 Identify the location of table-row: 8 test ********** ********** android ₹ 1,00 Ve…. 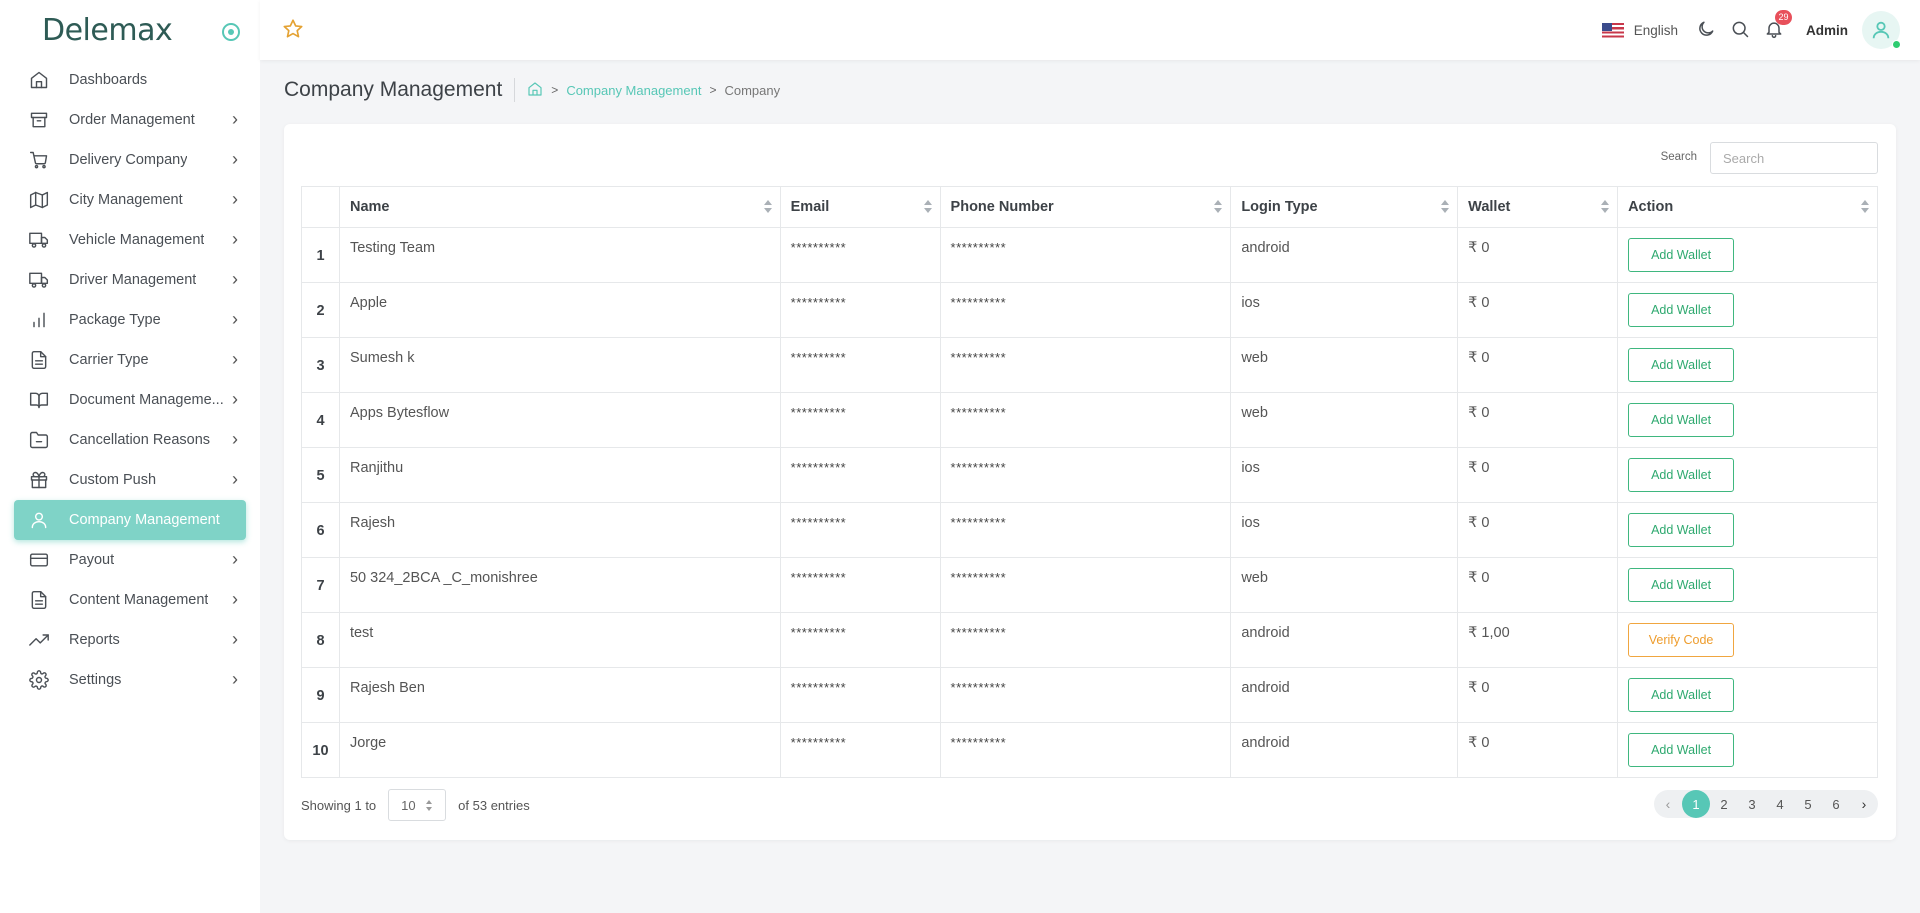
(1089, 640).